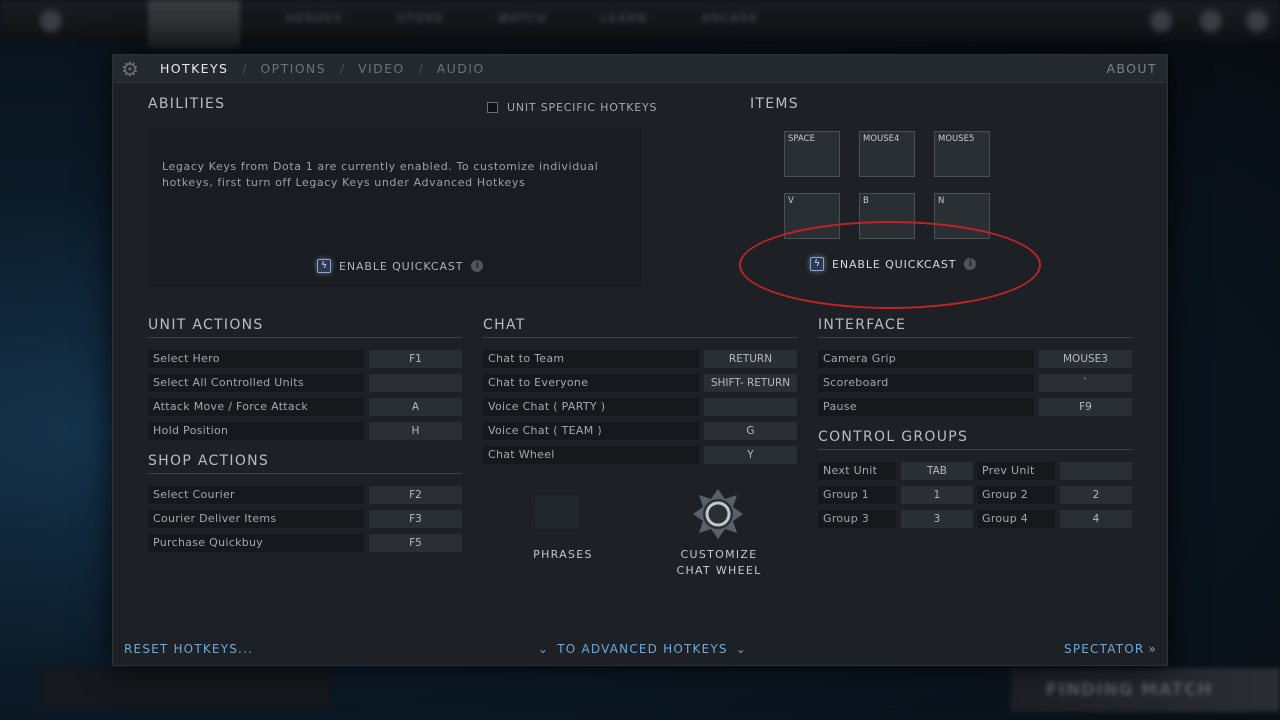  What do you see at coordinates (812, 154) in the screenshot?
I see `item-slot-1: SPACE` at bounding box center [812, 154].